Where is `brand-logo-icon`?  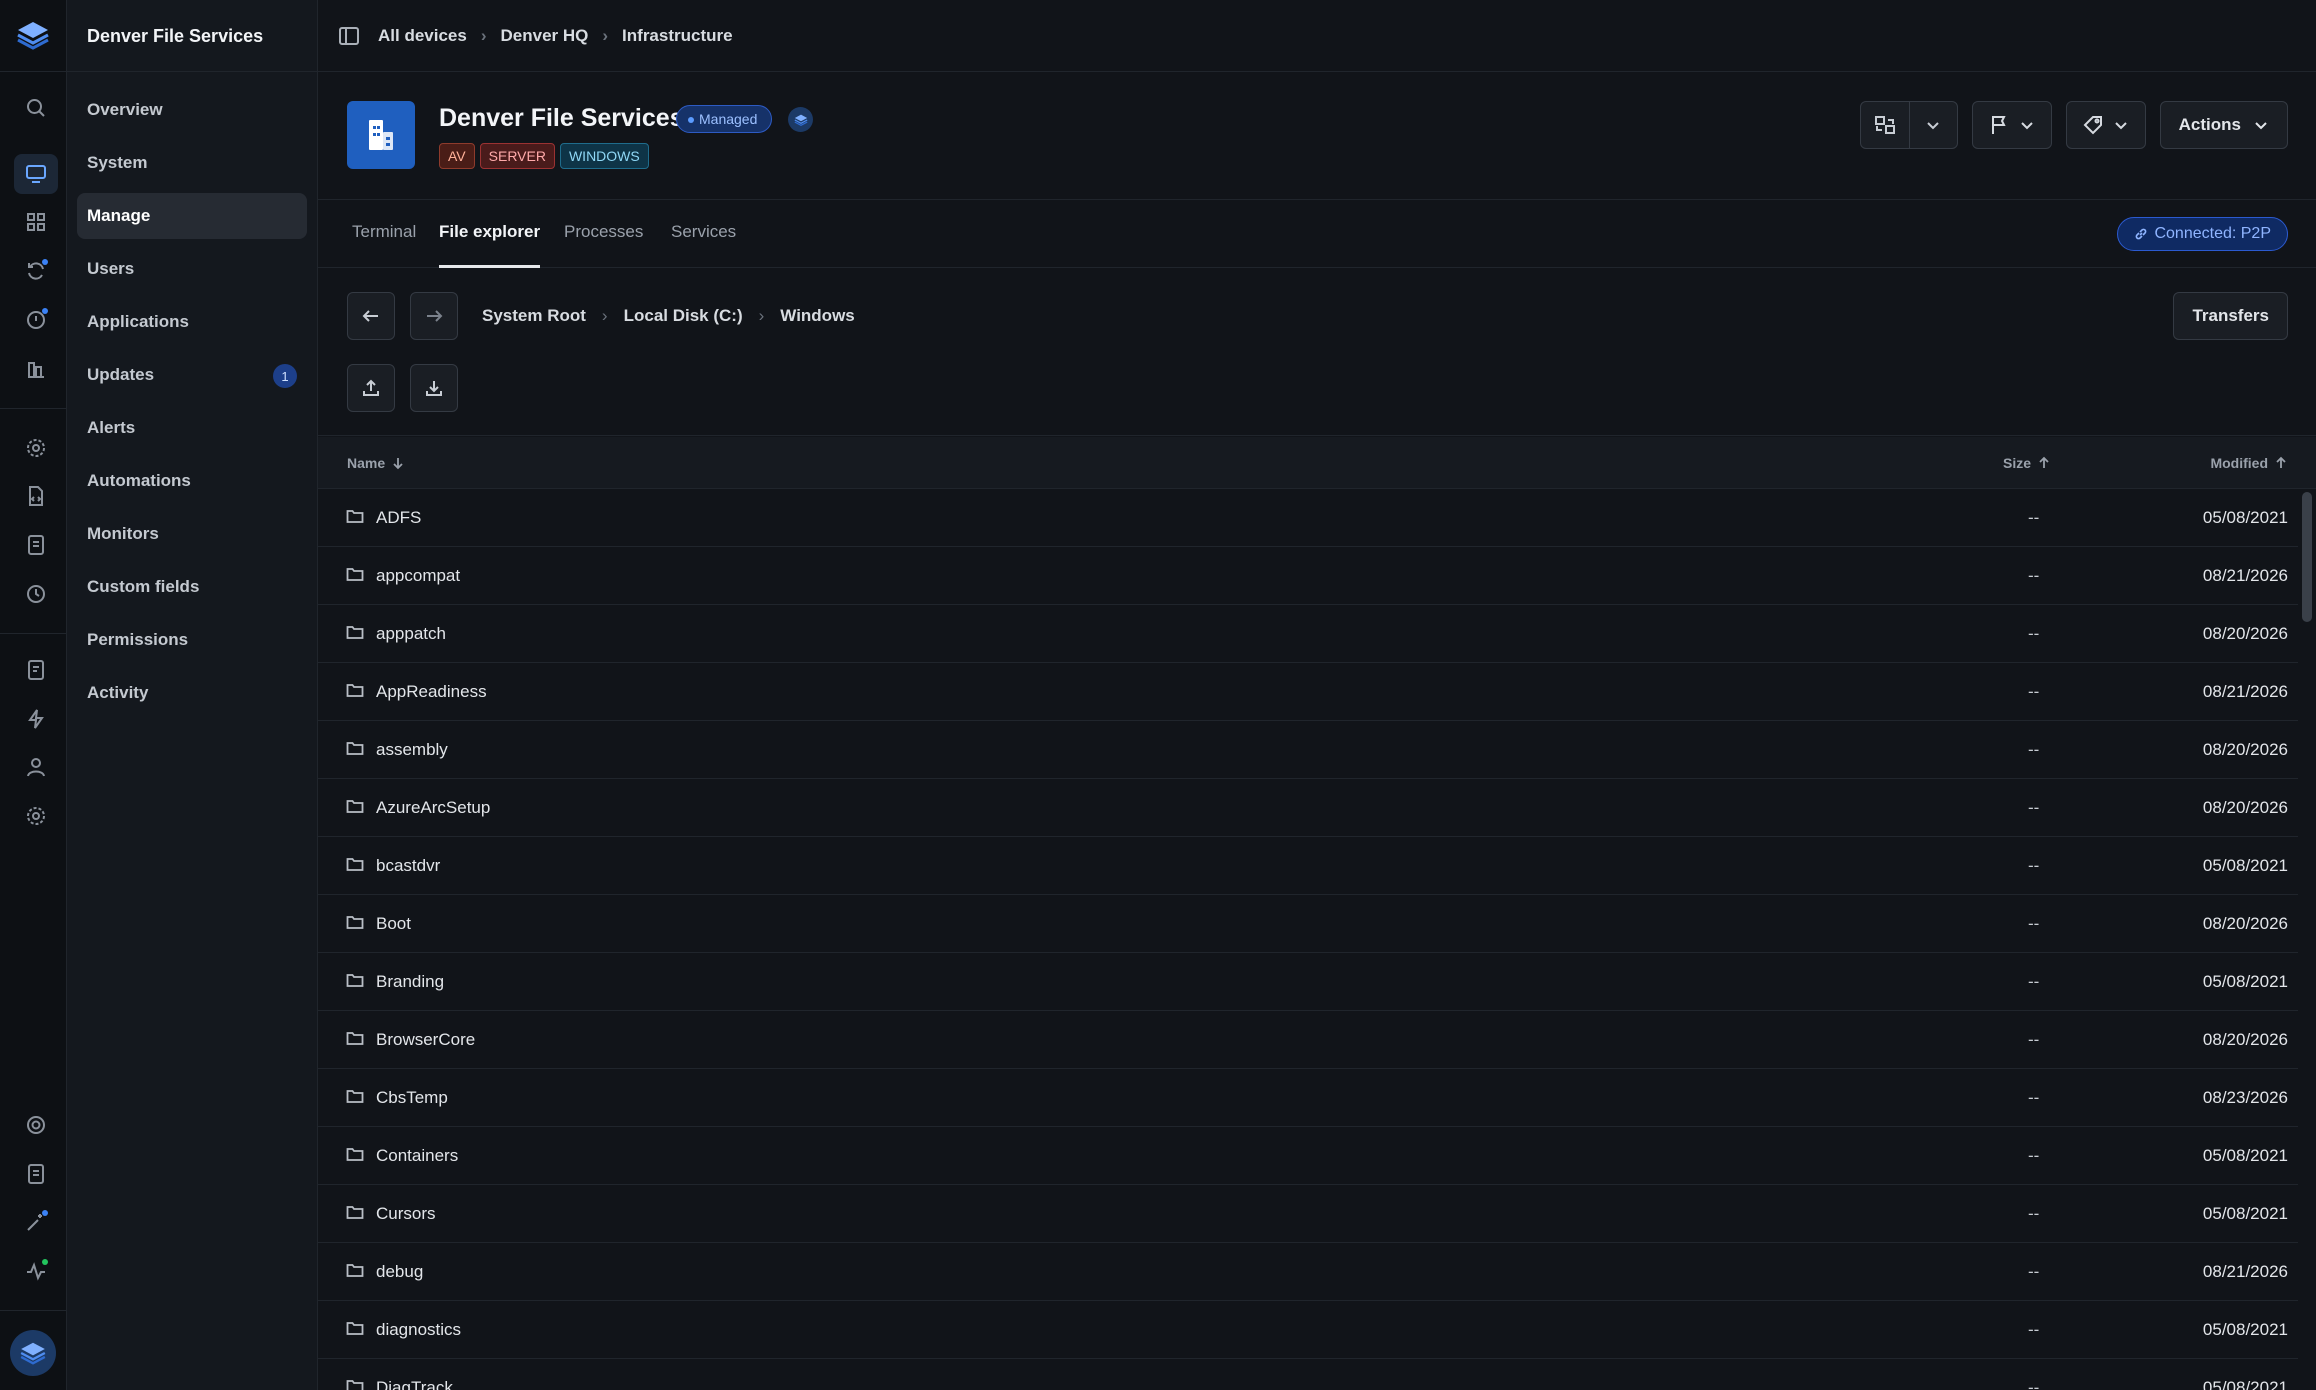
brand-logo-icon is located at coordinates (33, 35).